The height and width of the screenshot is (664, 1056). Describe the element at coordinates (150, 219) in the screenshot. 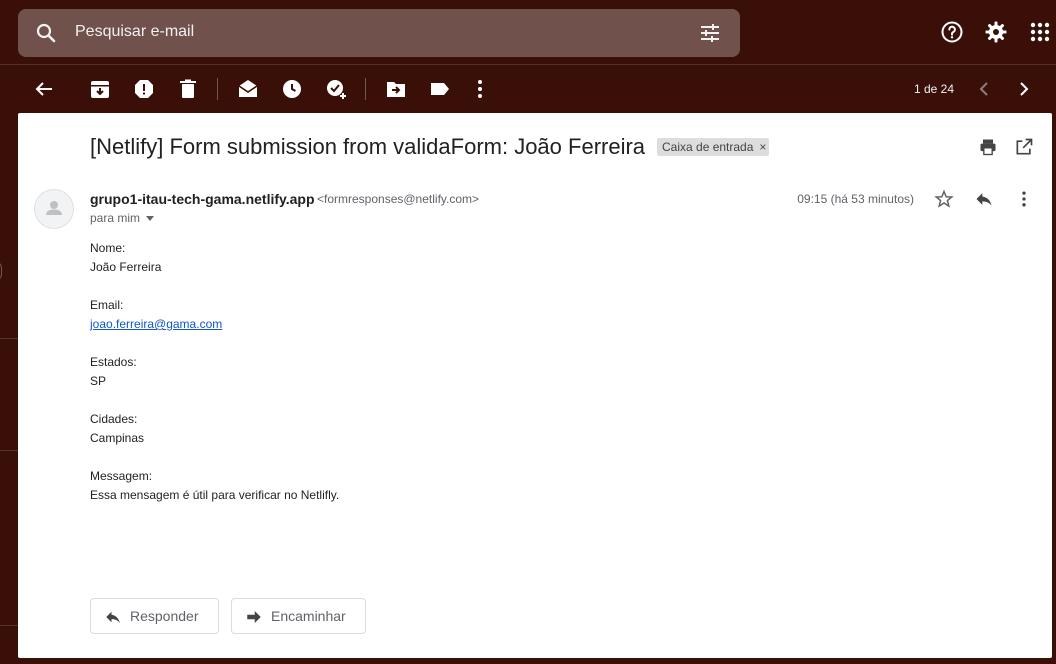

I see `chevron-down-icon` at that location.